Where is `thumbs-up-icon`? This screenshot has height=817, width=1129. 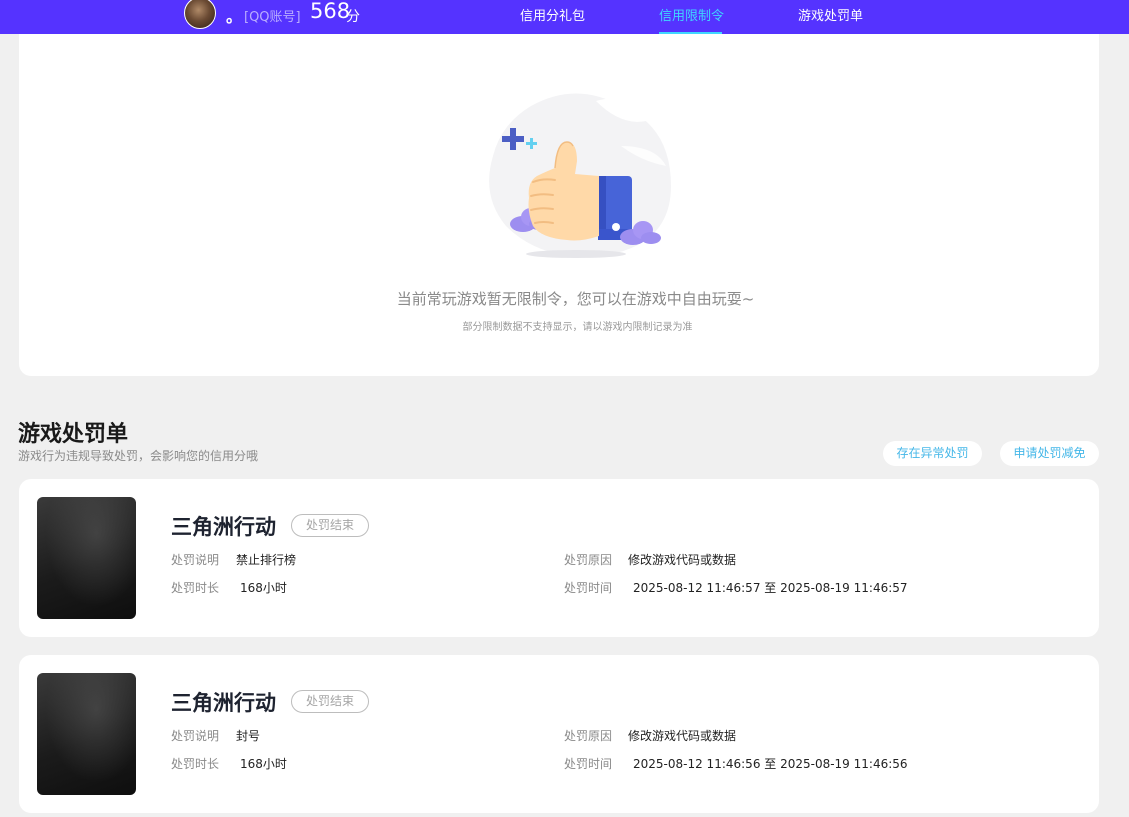 thumbs-up-icon is located at coordinates (580, 175).